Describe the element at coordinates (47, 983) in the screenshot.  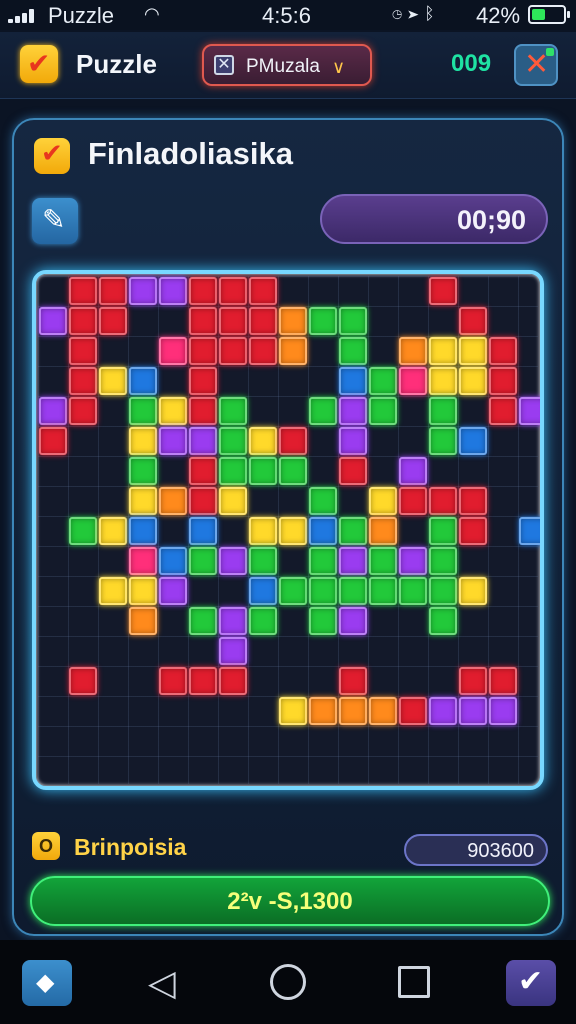
I see `gem-button` at that location.